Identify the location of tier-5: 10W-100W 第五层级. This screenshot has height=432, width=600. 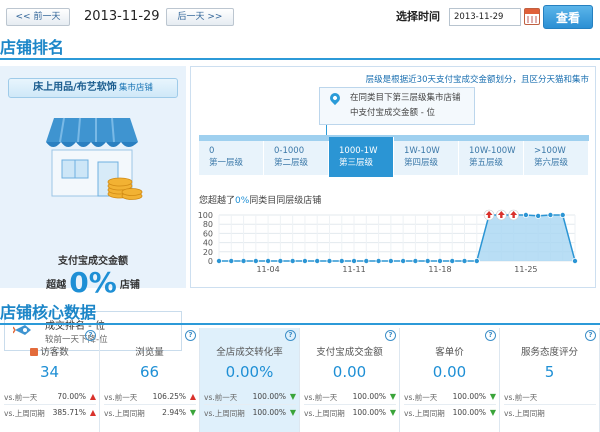
(491, 158).